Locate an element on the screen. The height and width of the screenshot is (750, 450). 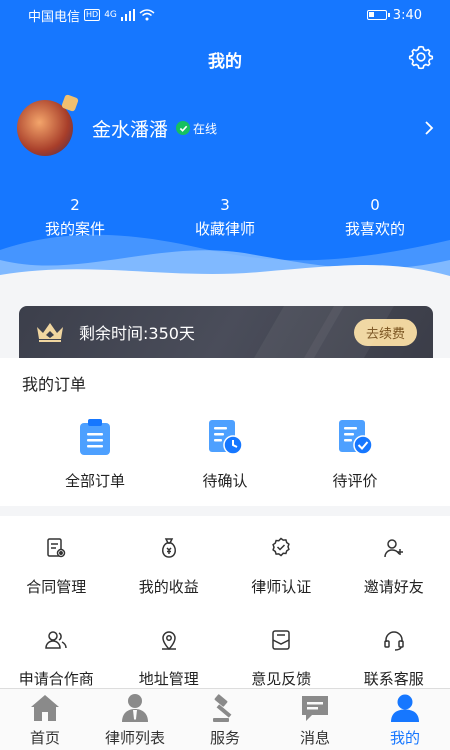
clock-document-icon is located at coordinates (226, 437).